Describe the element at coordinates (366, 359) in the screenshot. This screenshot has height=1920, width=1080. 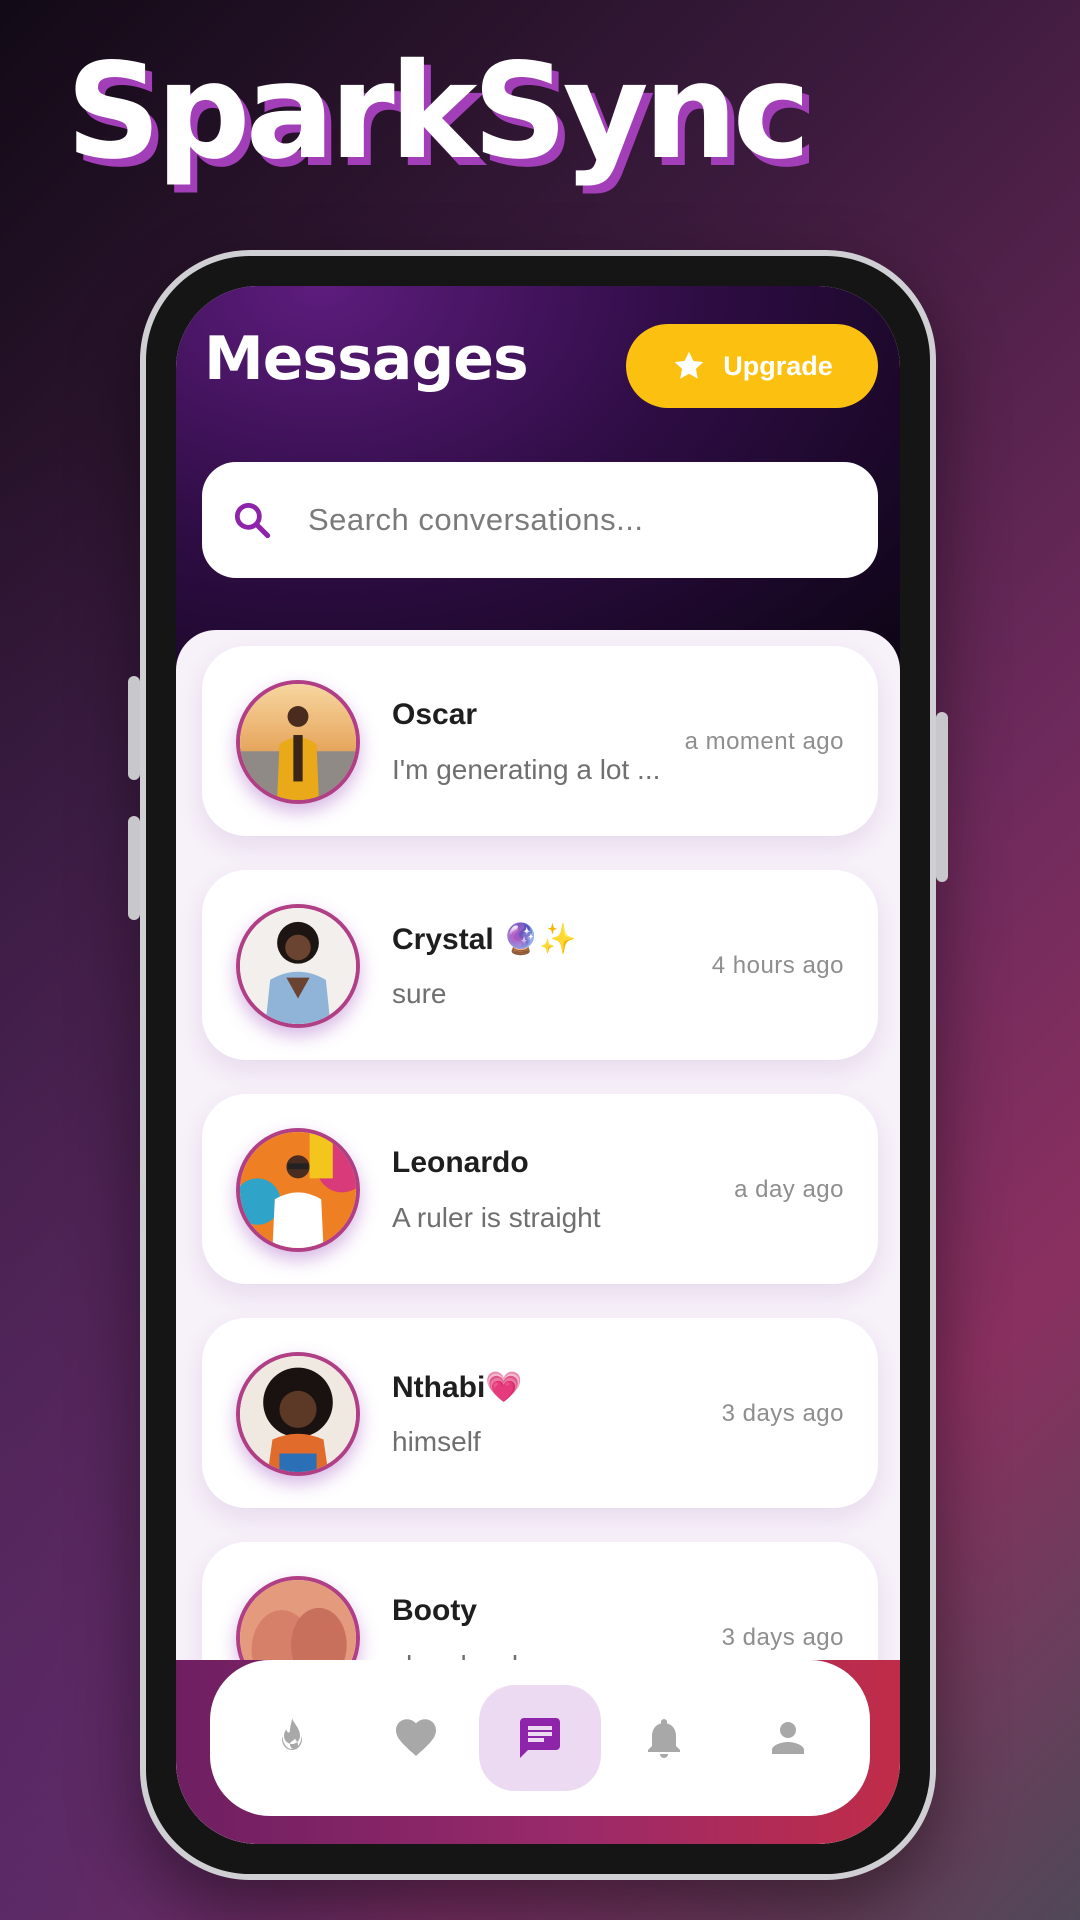
I see `page-title: Messages` at that location.